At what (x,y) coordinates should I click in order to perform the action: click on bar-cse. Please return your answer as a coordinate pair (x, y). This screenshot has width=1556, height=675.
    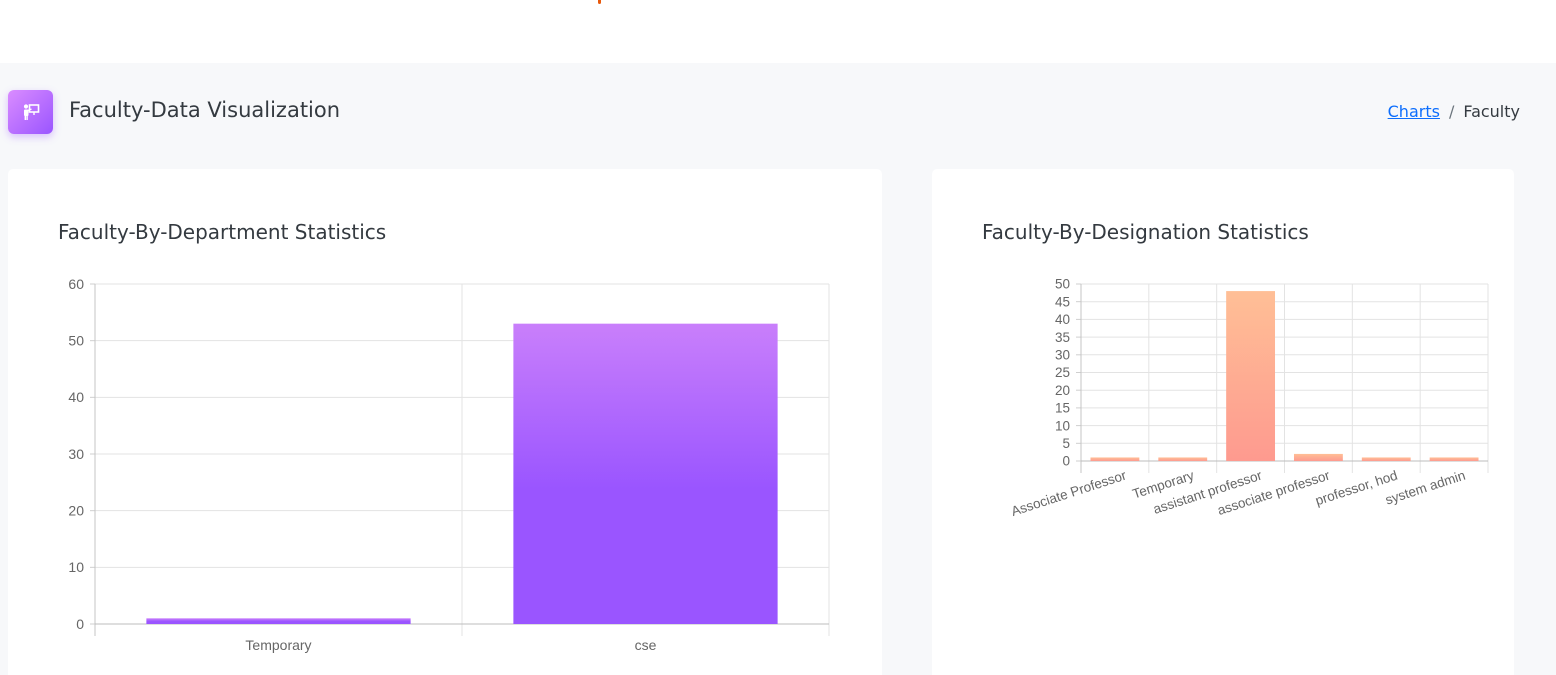
    Looking at the image, I should click on (645, 473).